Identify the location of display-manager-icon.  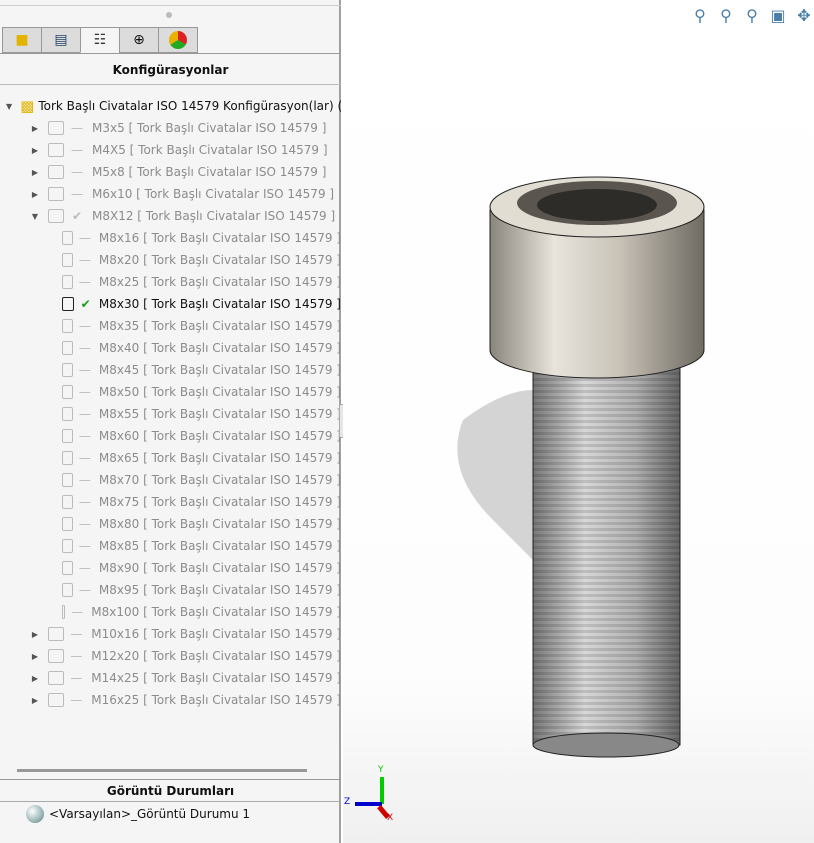
(178, 40).